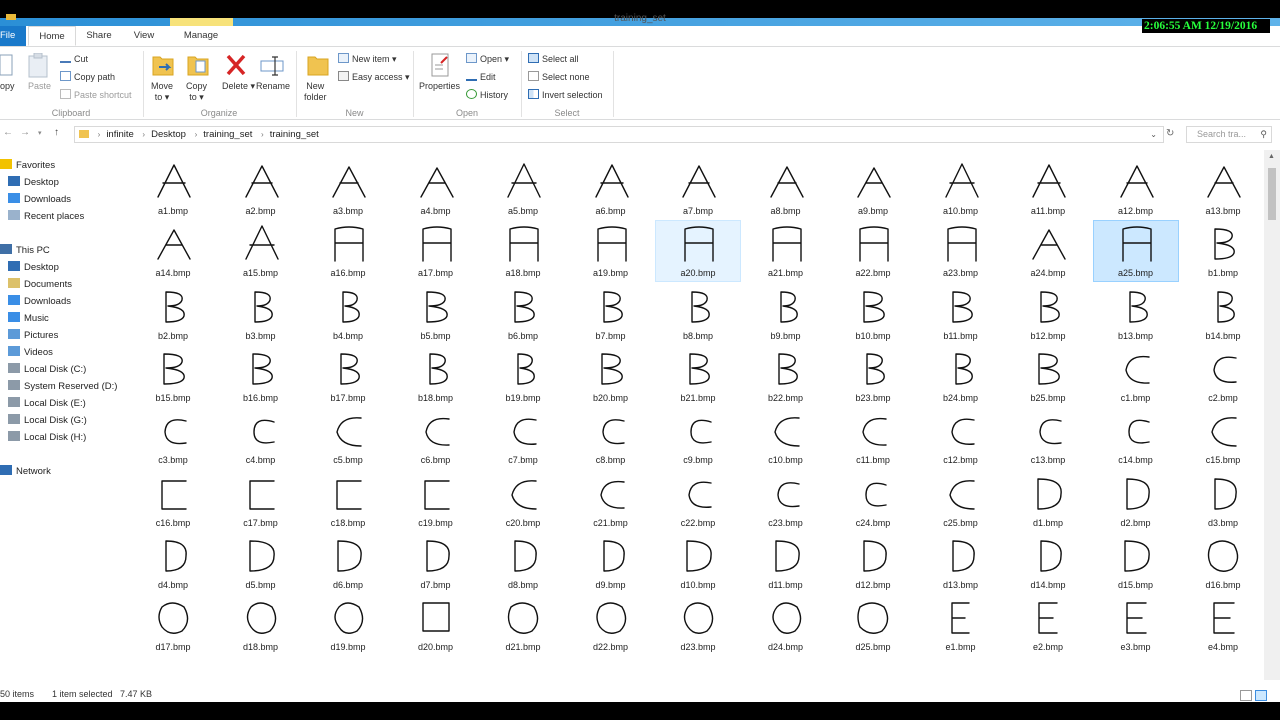 This screenshot has width=1280, height=720. I want to click on history-button: History, so click(487, 94).